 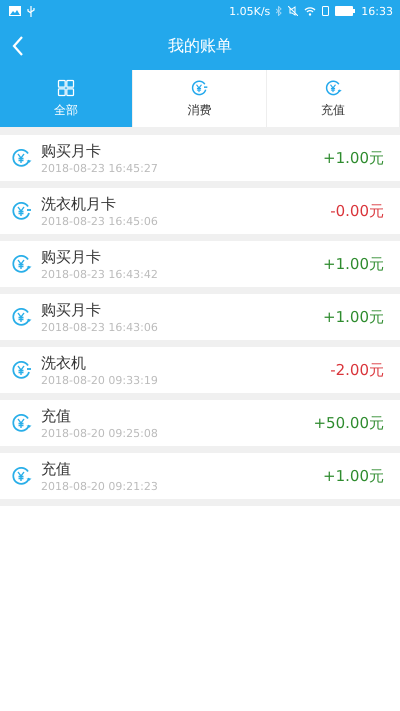 I want to click on bill-amount: +50.00元, so click(x=348, y=423).